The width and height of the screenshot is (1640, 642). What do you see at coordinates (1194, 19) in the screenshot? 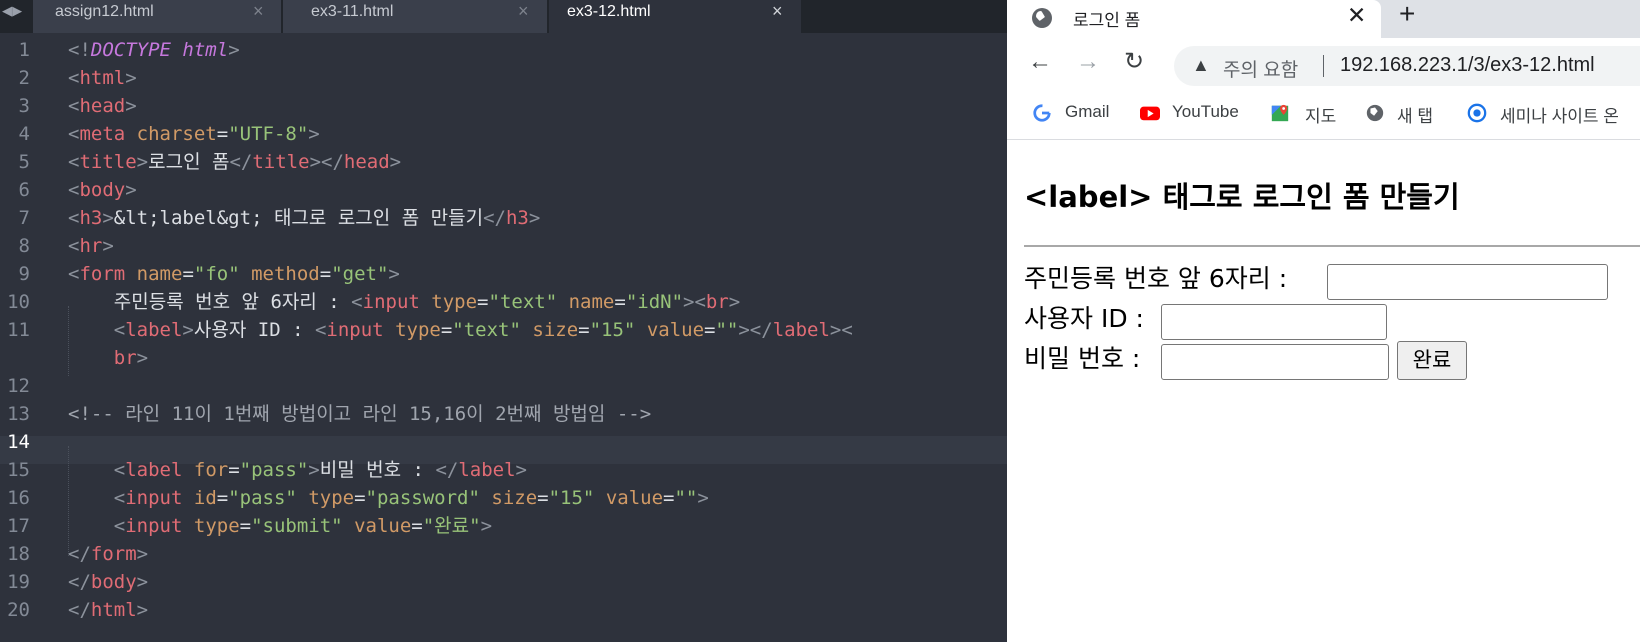
I see `browser-tab: 로그인 폼 ✕` at bounding box center [1194, 19].